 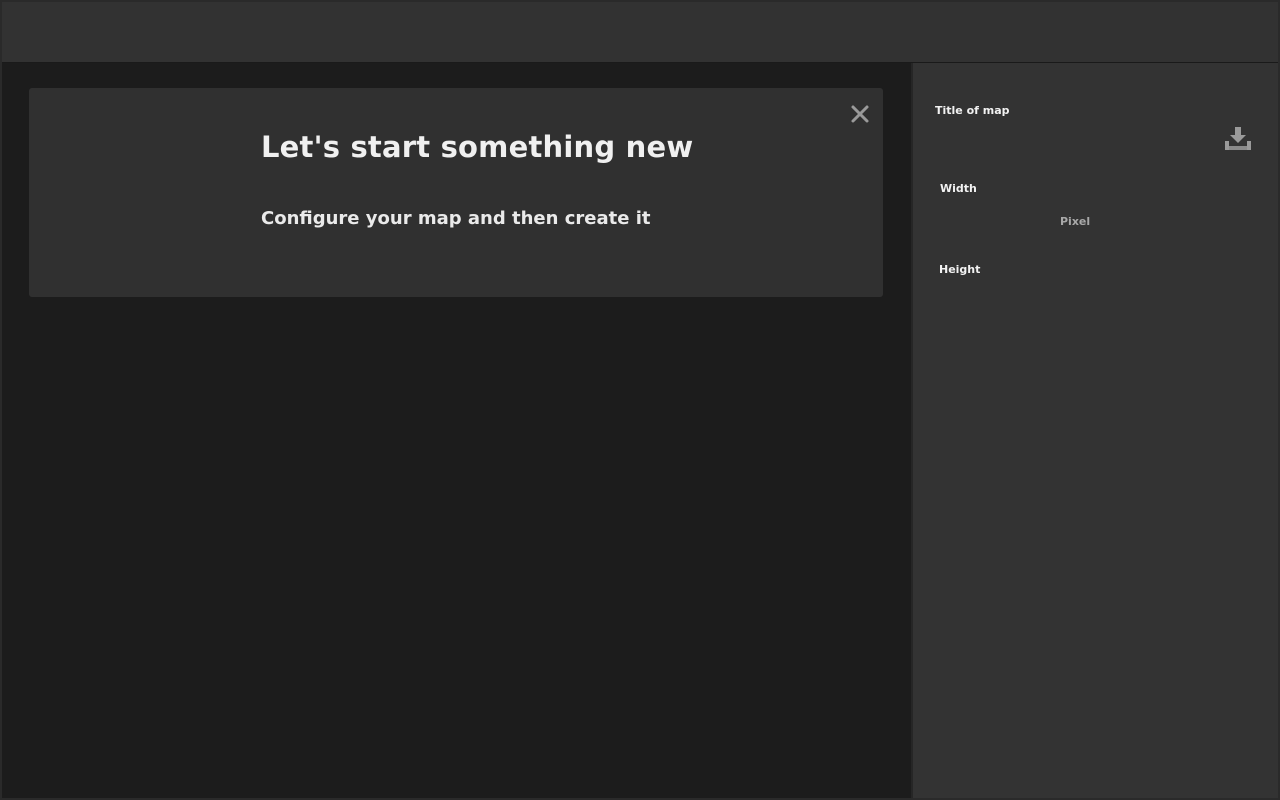 What do you see at coordinates (1075, 221) in the screenshot?
I see `width-unit-label: Pixel` at bounding box center [1075, 221].